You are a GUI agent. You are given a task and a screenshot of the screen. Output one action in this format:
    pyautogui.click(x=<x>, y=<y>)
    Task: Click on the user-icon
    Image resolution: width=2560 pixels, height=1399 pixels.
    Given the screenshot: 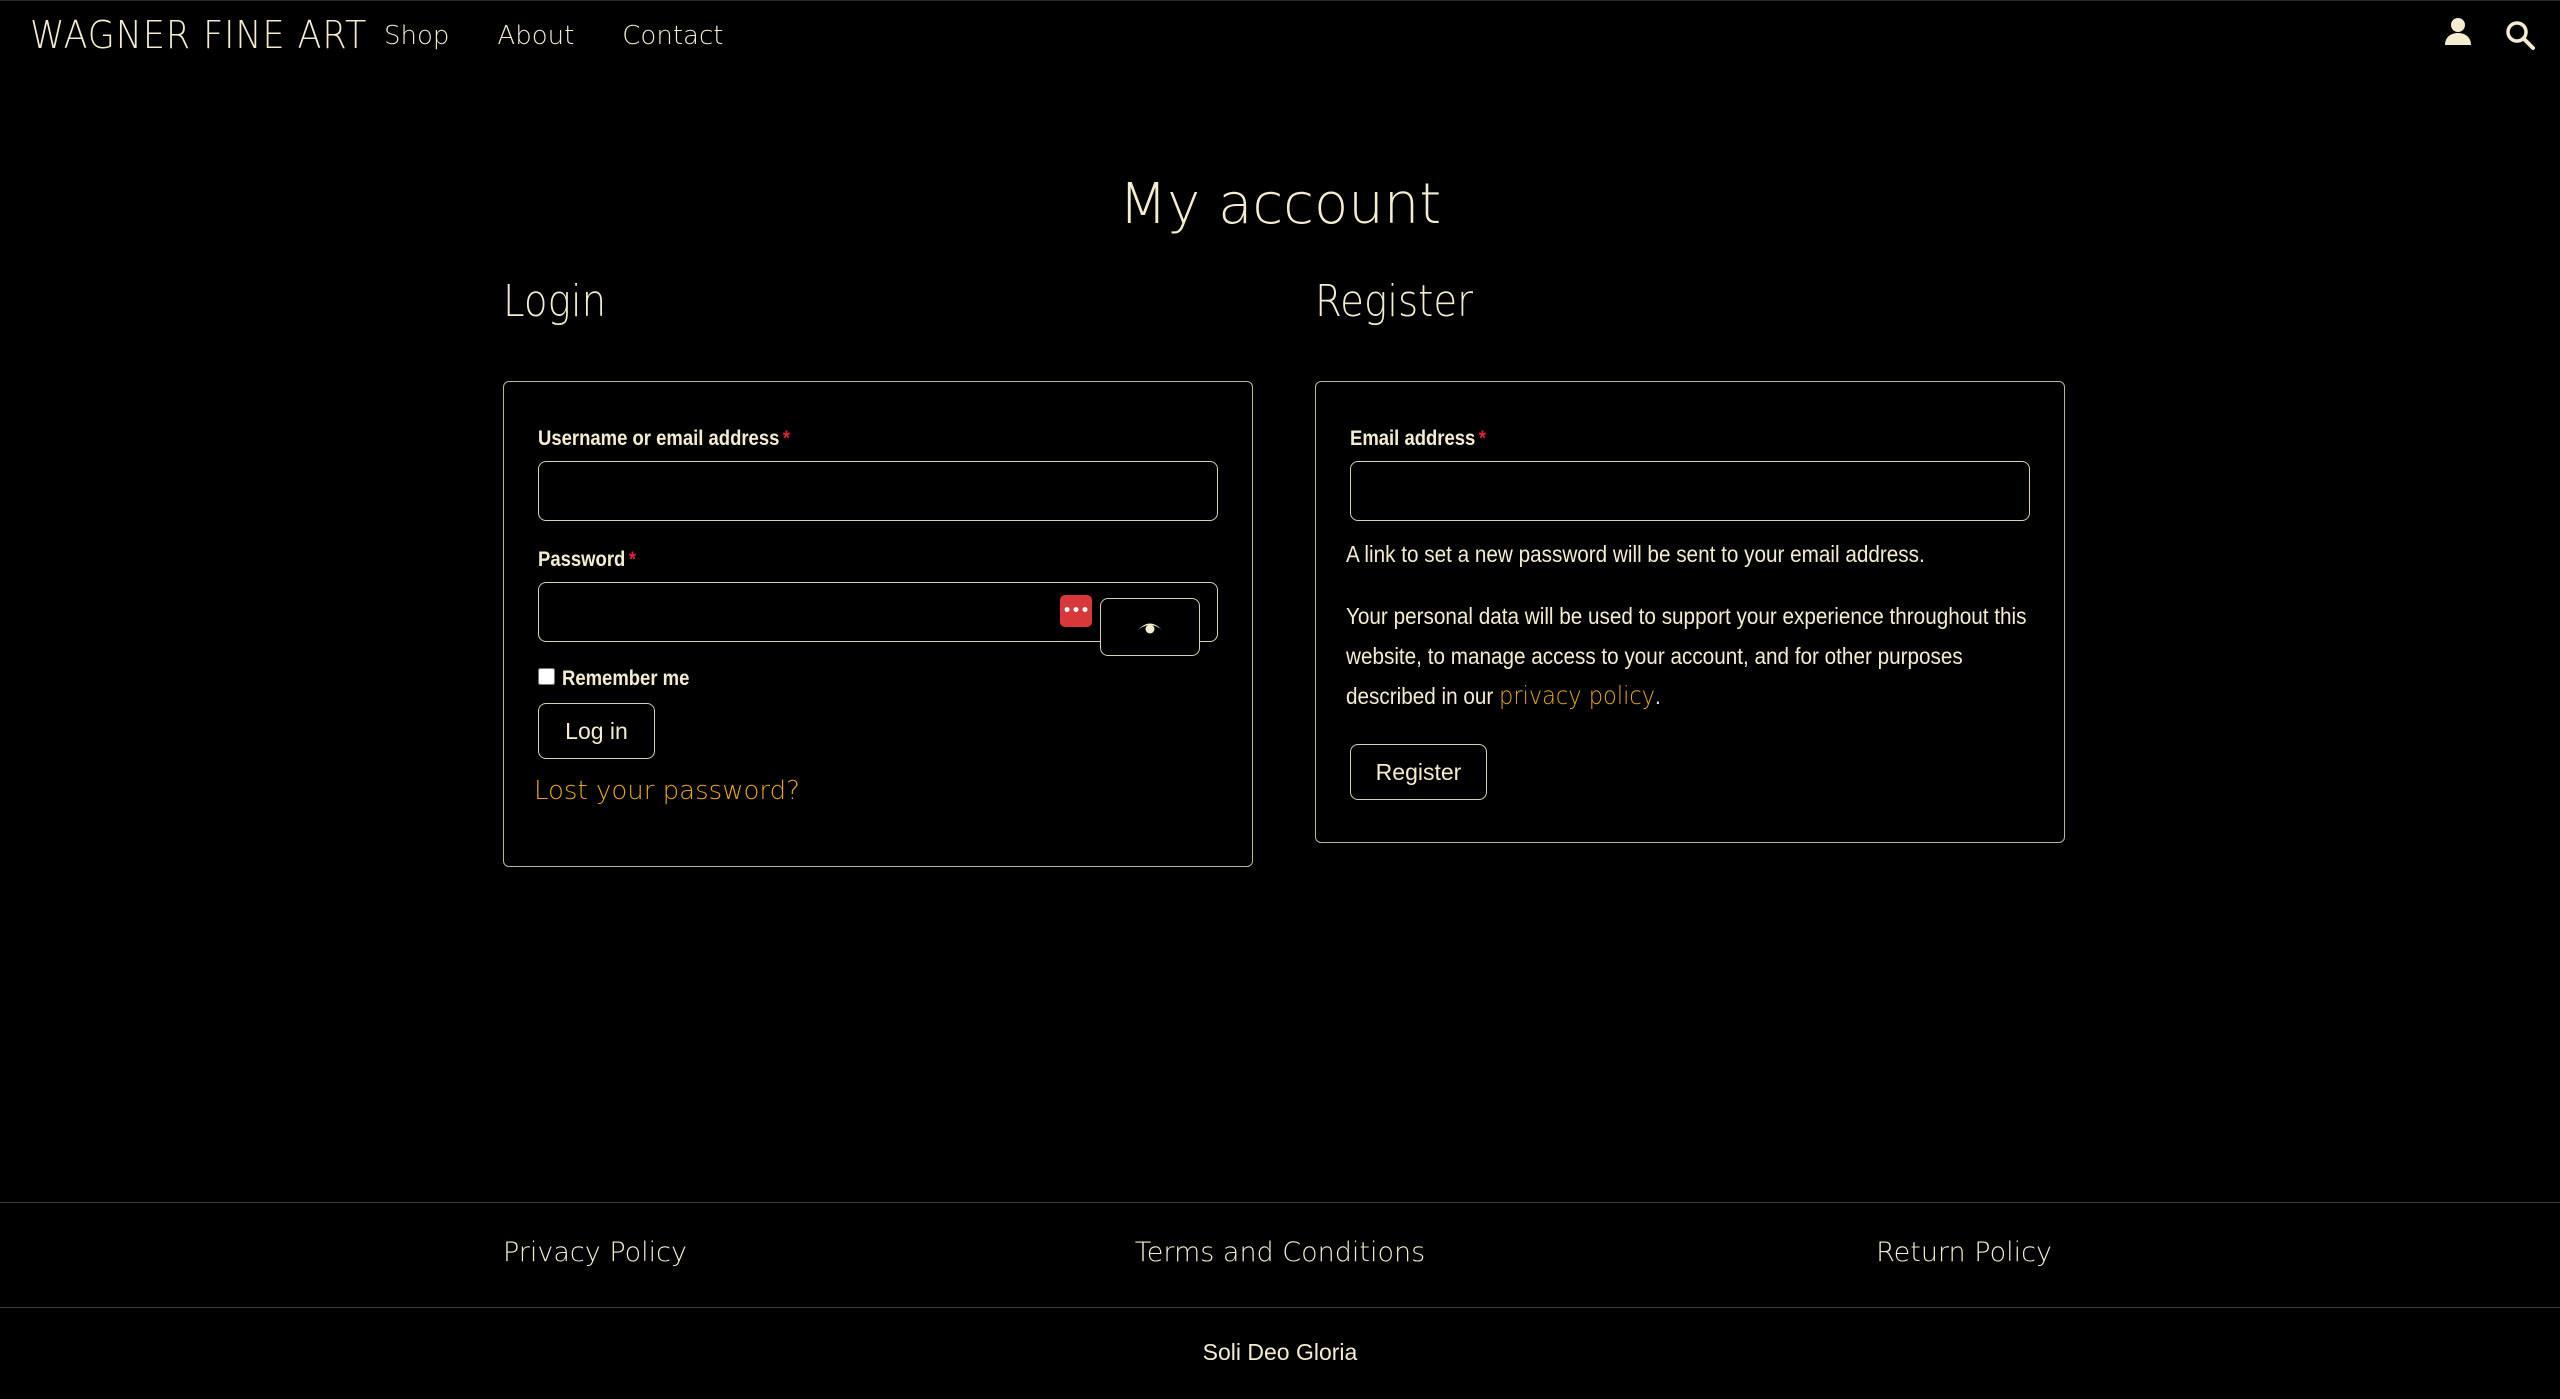 What is the action you would take?
    pyautogui.click(x=2458, y=31)
    